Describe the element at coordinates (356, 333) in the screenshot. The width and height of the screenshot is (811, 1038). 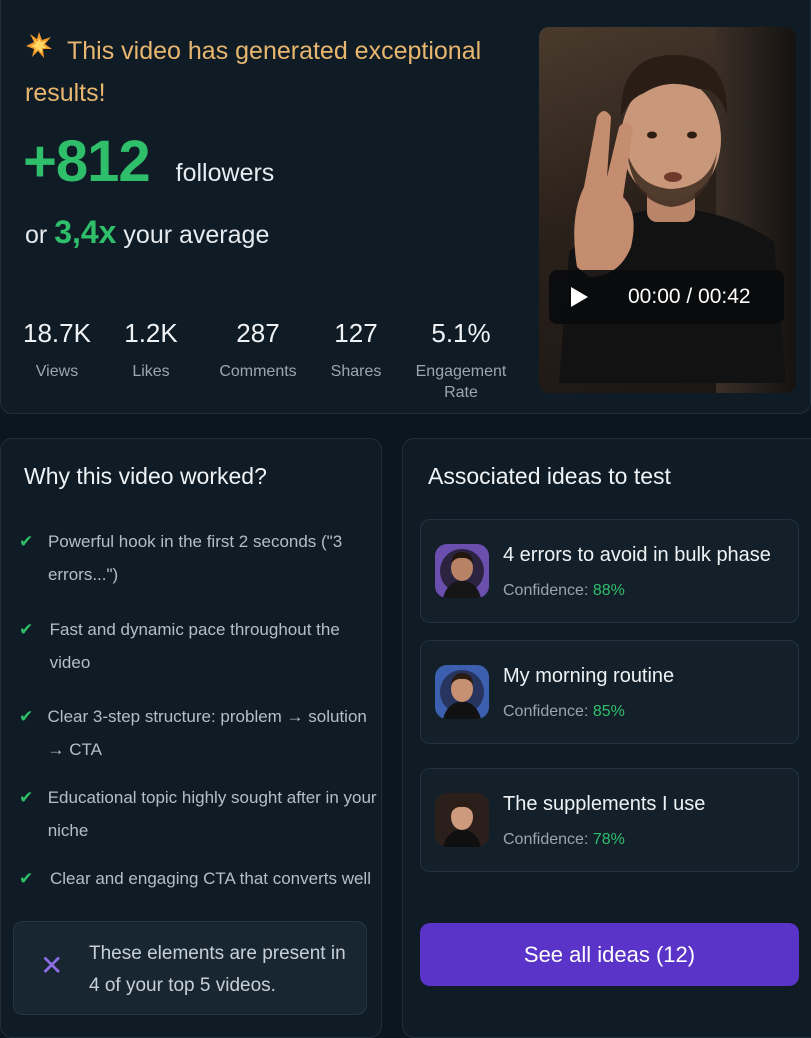
I see `stat-value: 127` at that location.